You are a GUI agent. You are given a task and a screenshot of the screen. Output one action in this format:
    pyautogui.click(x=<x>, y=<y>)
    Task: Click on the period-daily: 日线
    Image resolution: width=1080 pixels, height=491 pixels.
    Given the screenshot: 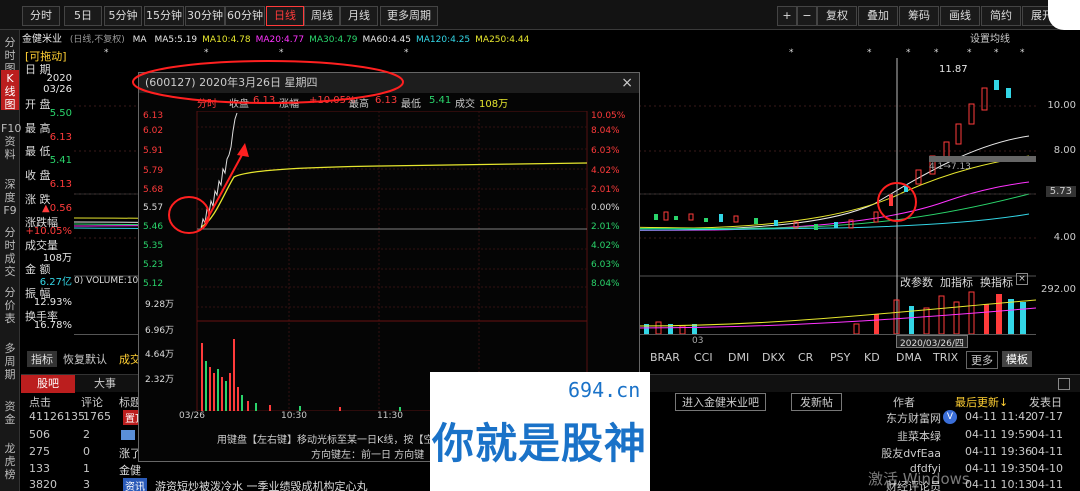 What is the action you would take?
    pyautogui.click(x=285, y=16)
    